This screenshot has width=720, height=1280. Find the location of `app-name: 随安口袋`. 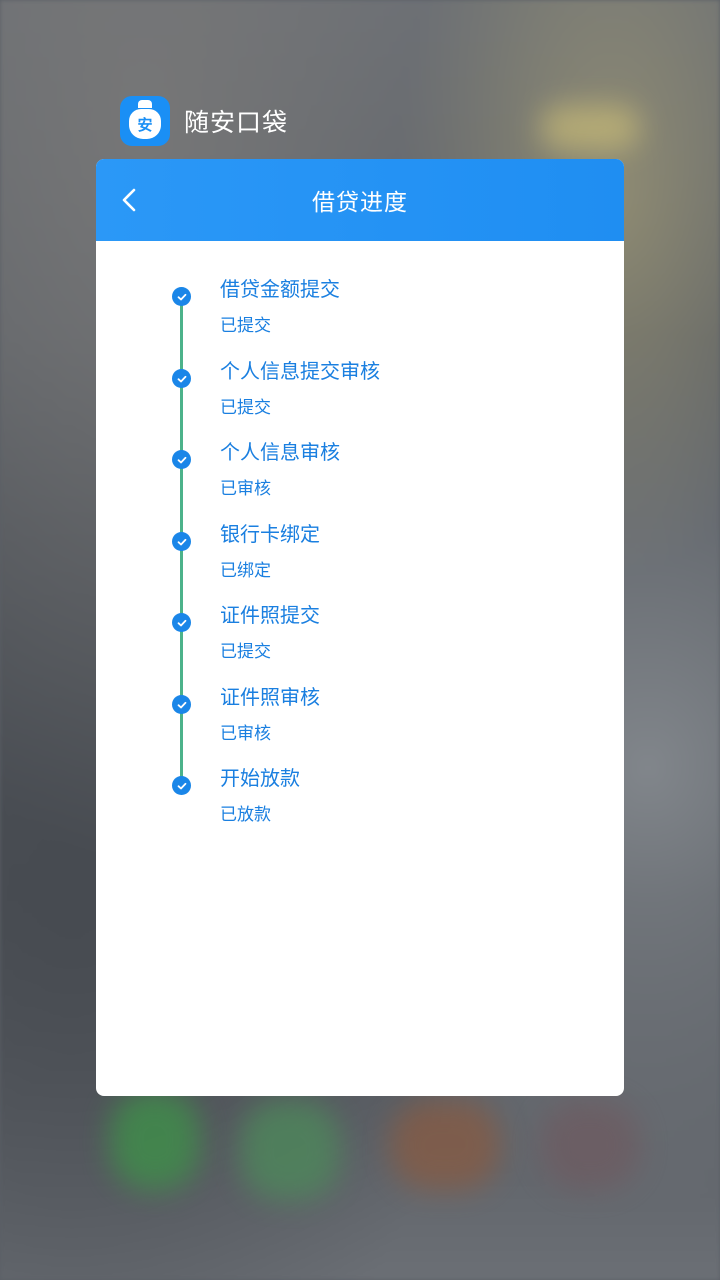

app-name: 随安口袋 is located at coordinates (236, 122).